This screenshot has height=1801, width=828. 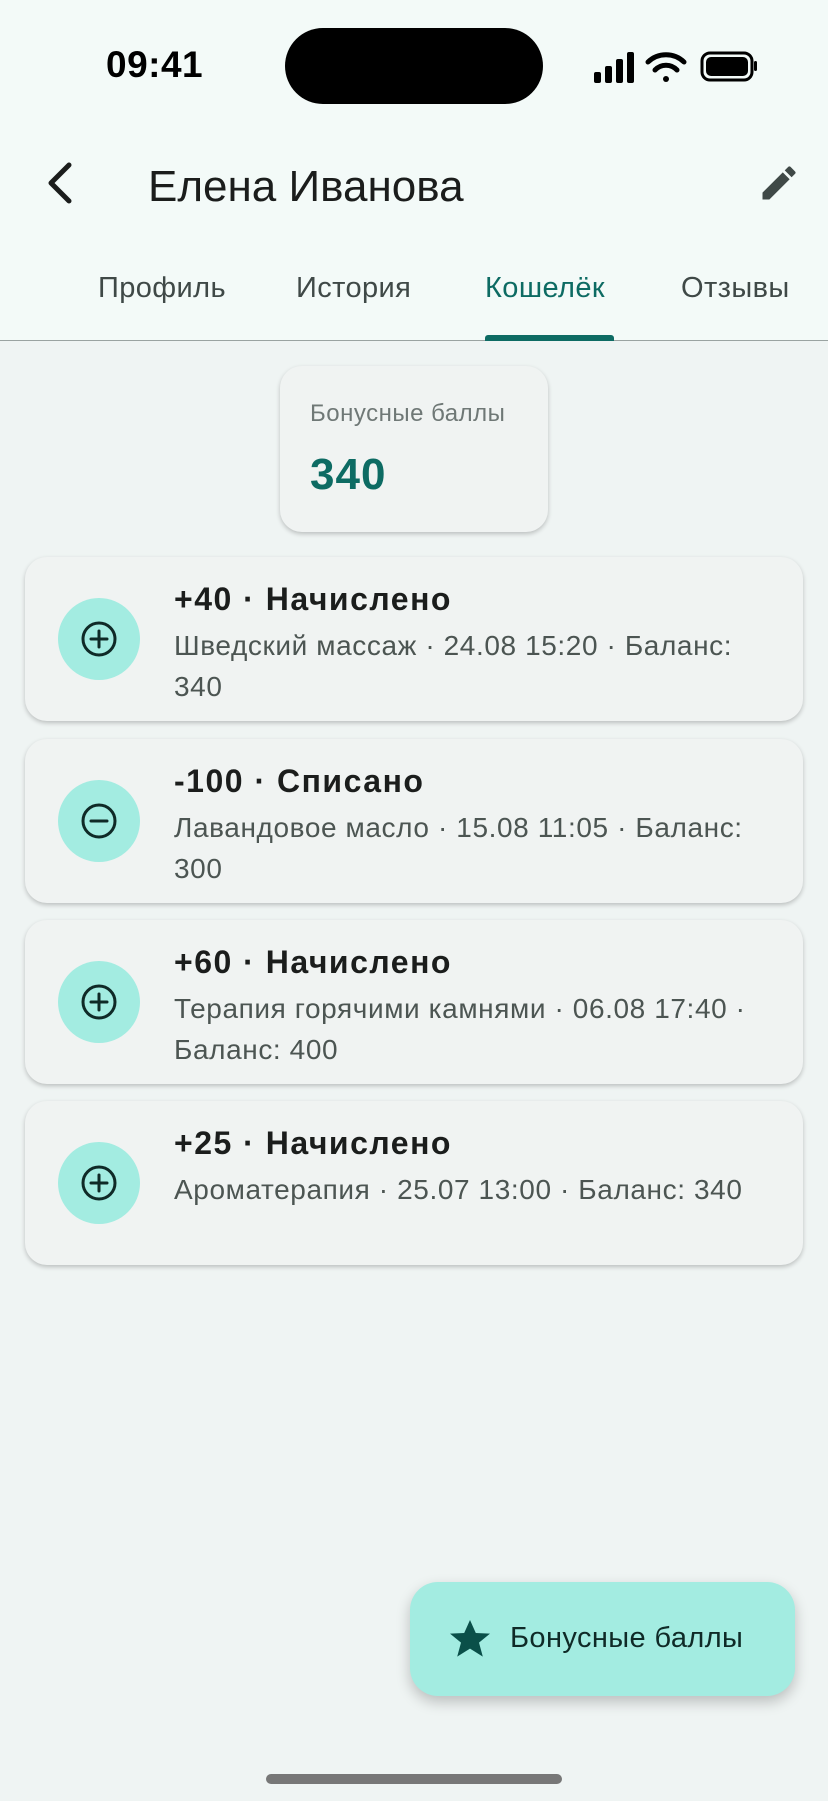 I want to click on status-bar: 09:41, so click(x=414, y=65).